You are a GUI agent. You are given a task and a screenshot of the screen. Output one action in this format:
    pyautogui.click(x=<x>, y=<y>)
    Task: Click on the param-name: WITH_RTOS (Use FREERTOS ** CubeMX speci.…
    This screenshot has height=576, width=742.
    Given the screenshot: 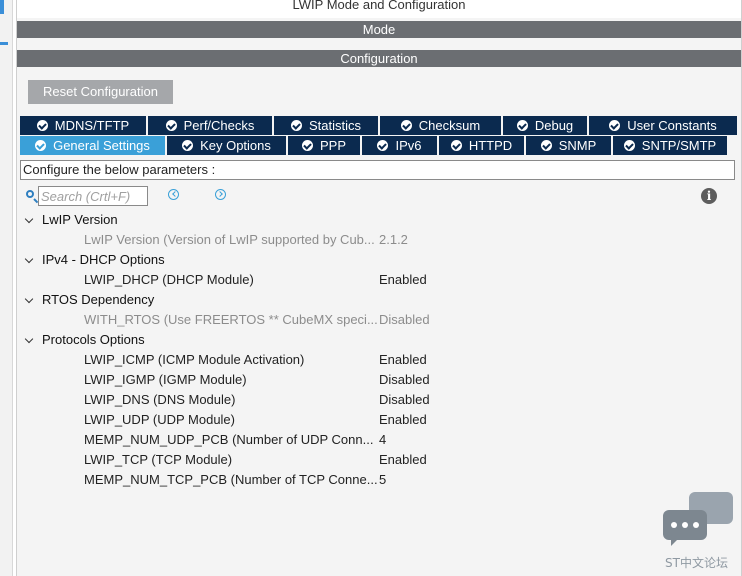 What is the action you would take?
    pyautogui.click(x=231, y=319)
    